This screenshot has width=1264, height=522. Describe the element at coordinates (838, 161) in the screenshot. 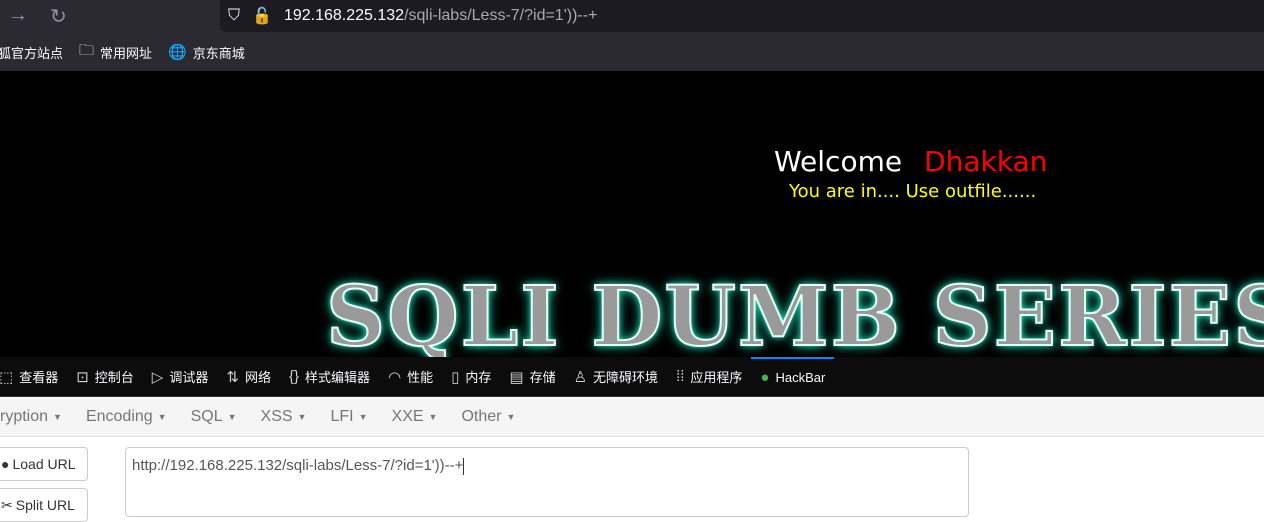

I see `welcome-label: Welcome` at that location.